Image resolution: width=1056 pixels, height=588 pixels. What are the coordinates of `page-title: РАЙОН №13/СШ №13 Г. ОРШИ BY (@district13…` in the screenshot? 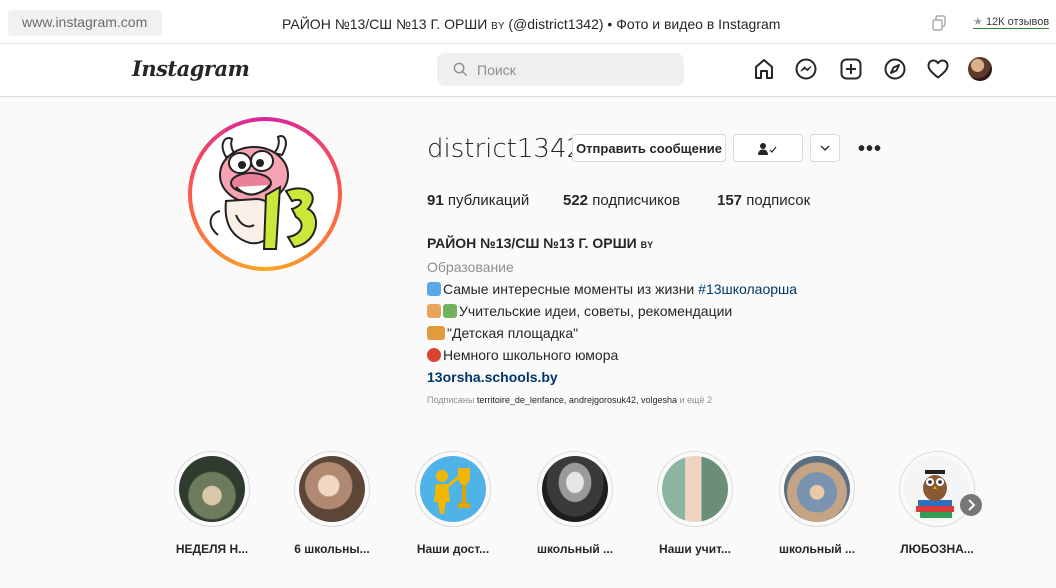 It's located at (531, 24).